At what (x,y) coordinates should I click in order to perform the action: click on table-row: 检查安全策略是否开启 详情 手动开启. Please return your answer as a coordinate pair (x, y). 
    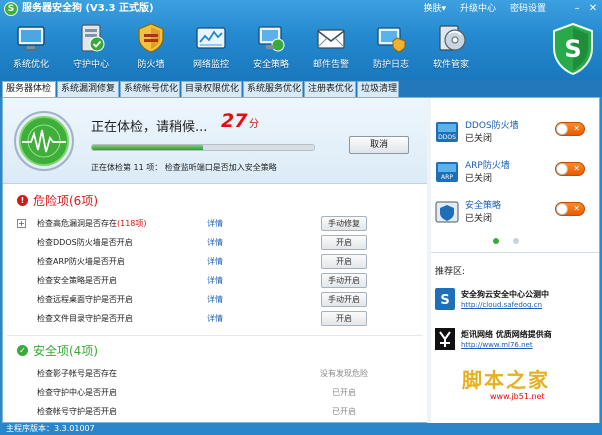
    Looking at the image, I should click on (215, 281).